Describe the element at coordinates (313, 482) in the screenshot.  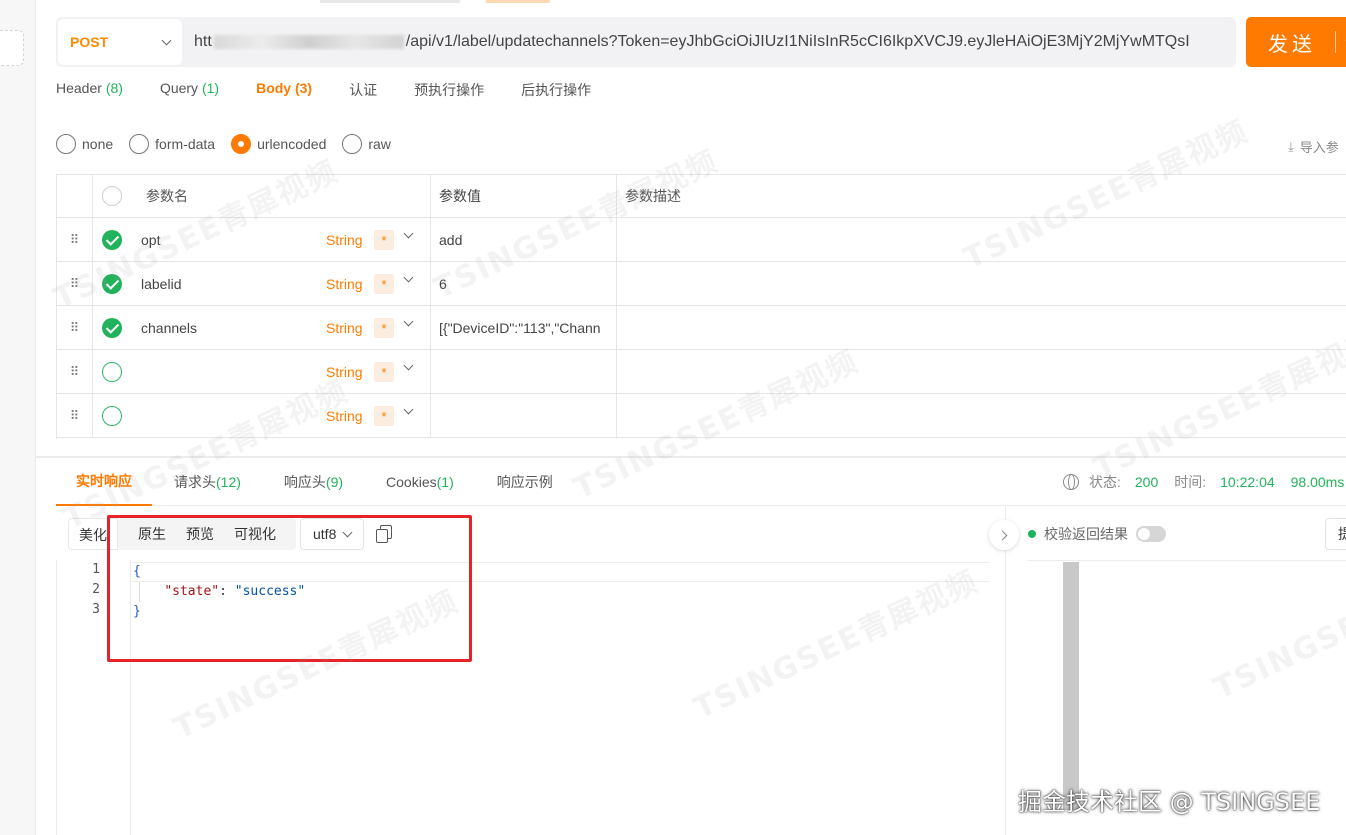
I see `tab-response-headers: 响应头 (9)` at that location.